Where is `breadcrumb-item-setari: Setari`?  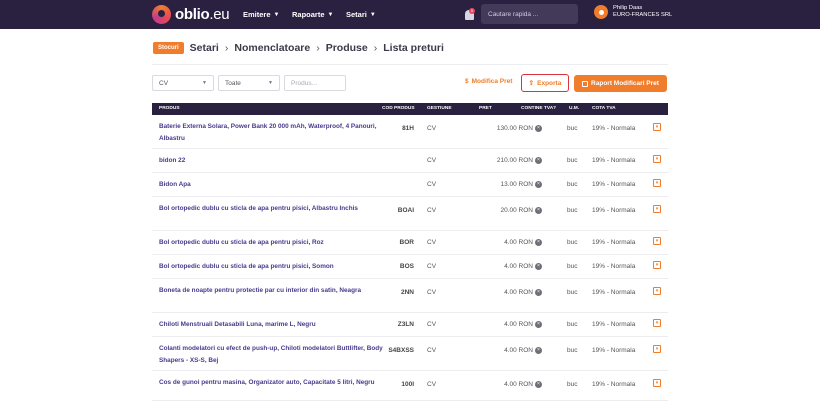
breadcrumb-item-setari: Setari is located at coordinates (204, 48).